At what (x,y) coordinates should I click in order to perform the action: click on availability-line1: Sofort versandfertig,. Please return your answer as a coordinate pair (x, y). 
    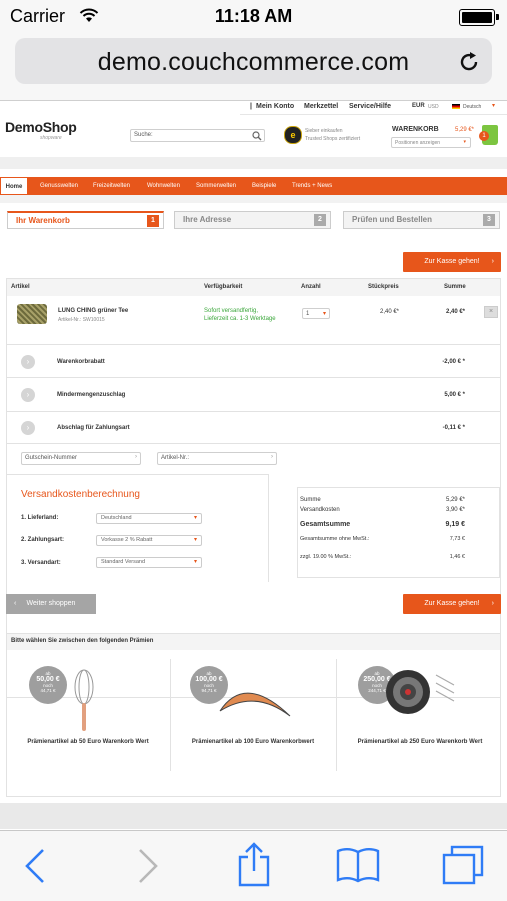
    Looking at the image, I should click on (231, 311).